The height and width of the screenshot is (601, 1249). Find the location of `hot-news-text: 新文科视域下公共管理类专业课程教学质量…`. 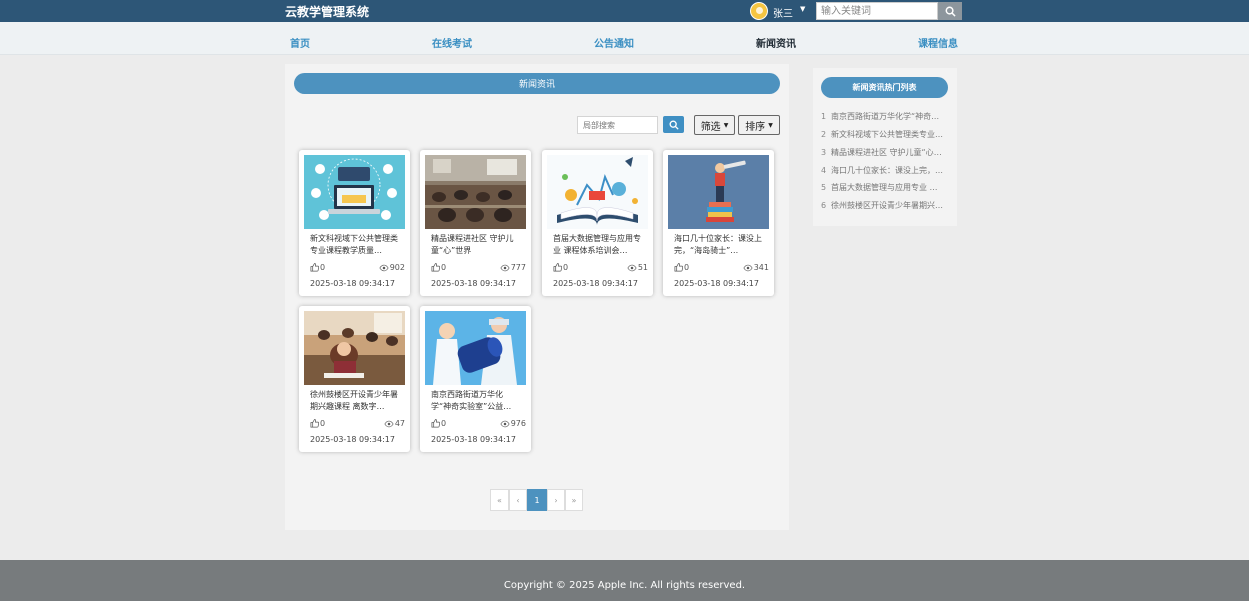

hot-news-text: 新文科视域下公共管理类专业课程教学质量… is located at coordinates (888, 134).